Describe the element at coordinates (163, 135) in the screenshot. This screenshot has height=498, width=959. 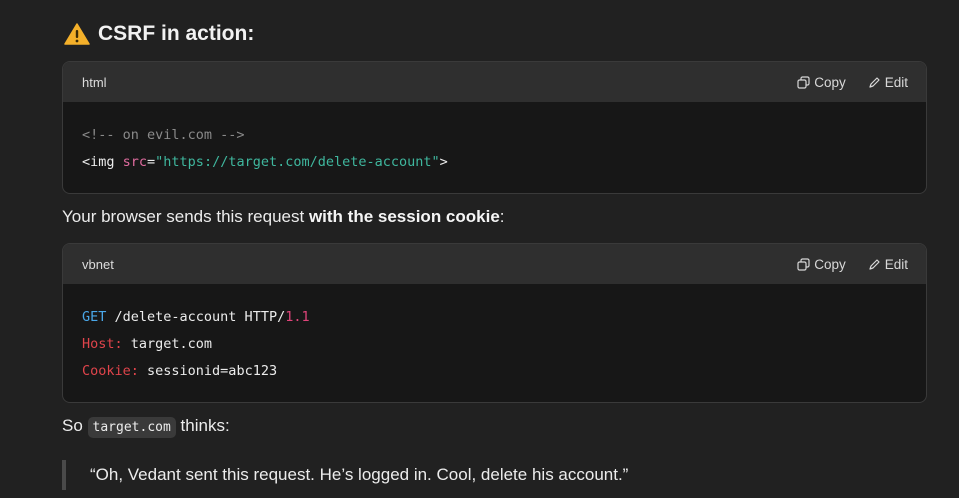
I see `code-comment: <!-- on evil.com -->` at that location.